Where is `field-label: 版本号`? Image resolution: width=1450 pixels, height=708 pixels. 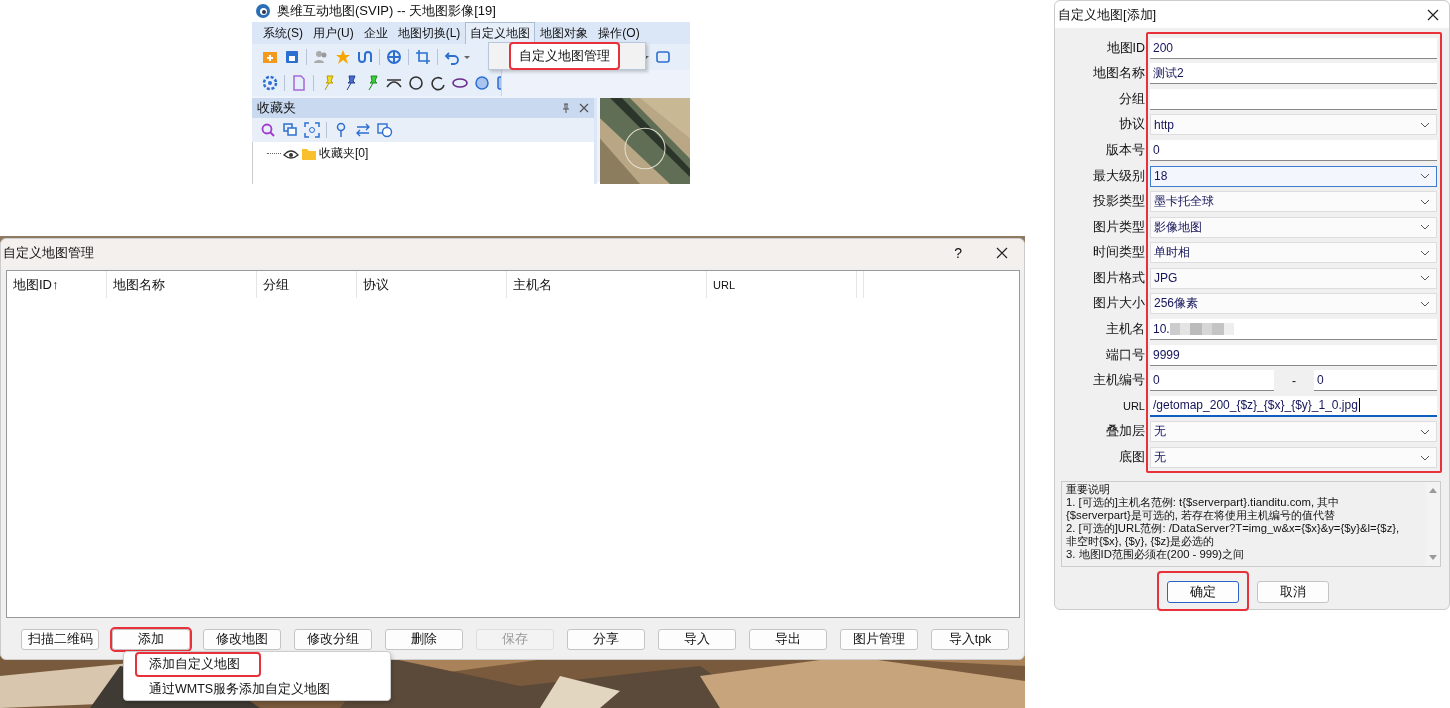
field-label: 版本号 is located at coordinates (1125, 150).